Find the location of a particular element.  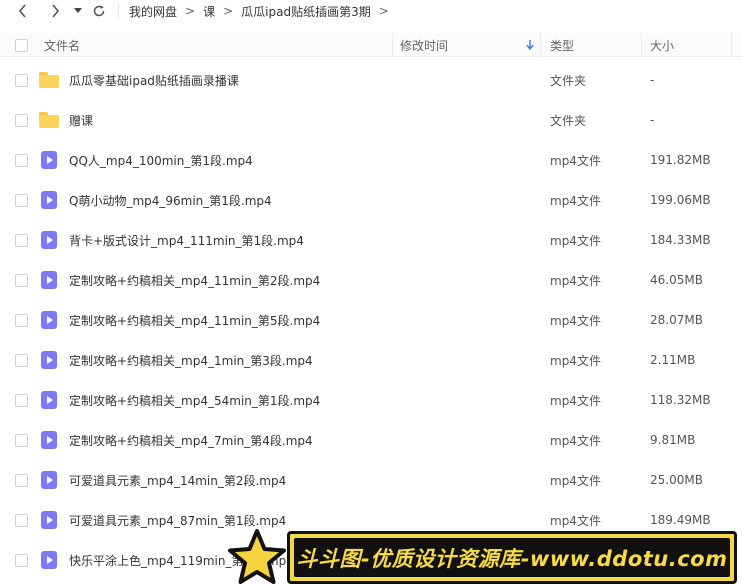

list-item: 定制攻略+约稿相关_mp4_1min_第3段.mp4 mp4文件 2.11MB is located at coordinates (371, 360).